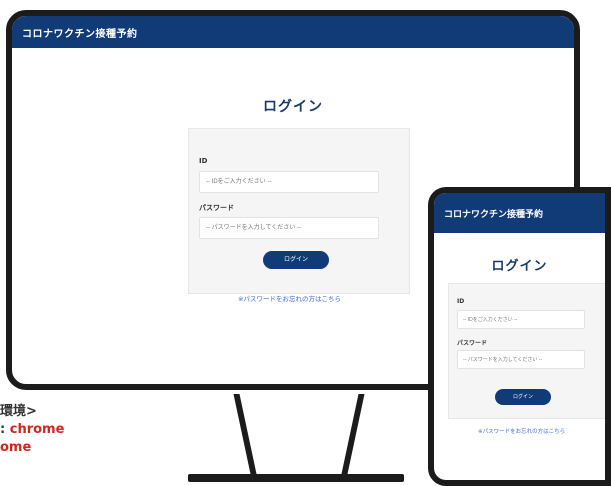  I want to click on note-line-2: : chrome, so click(32, 430).